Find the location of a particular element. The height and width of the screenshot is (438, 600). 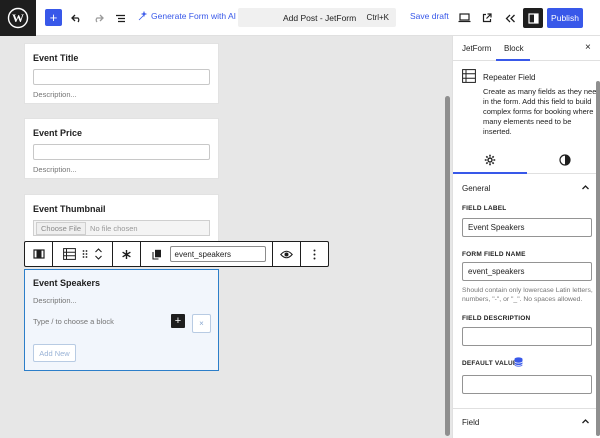

document-title: Add Post - JetForm is located at coordinates (320, 18).